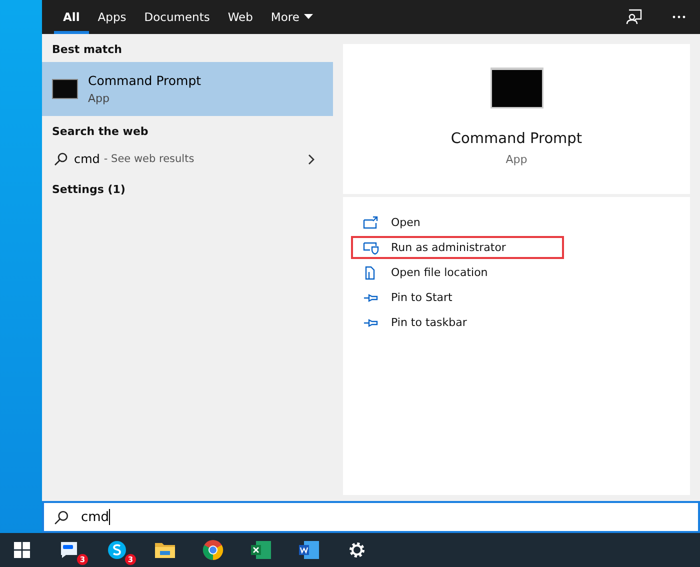 The image size is (700, 567). I want to click on windows-logo-icon, so click(22, 550).